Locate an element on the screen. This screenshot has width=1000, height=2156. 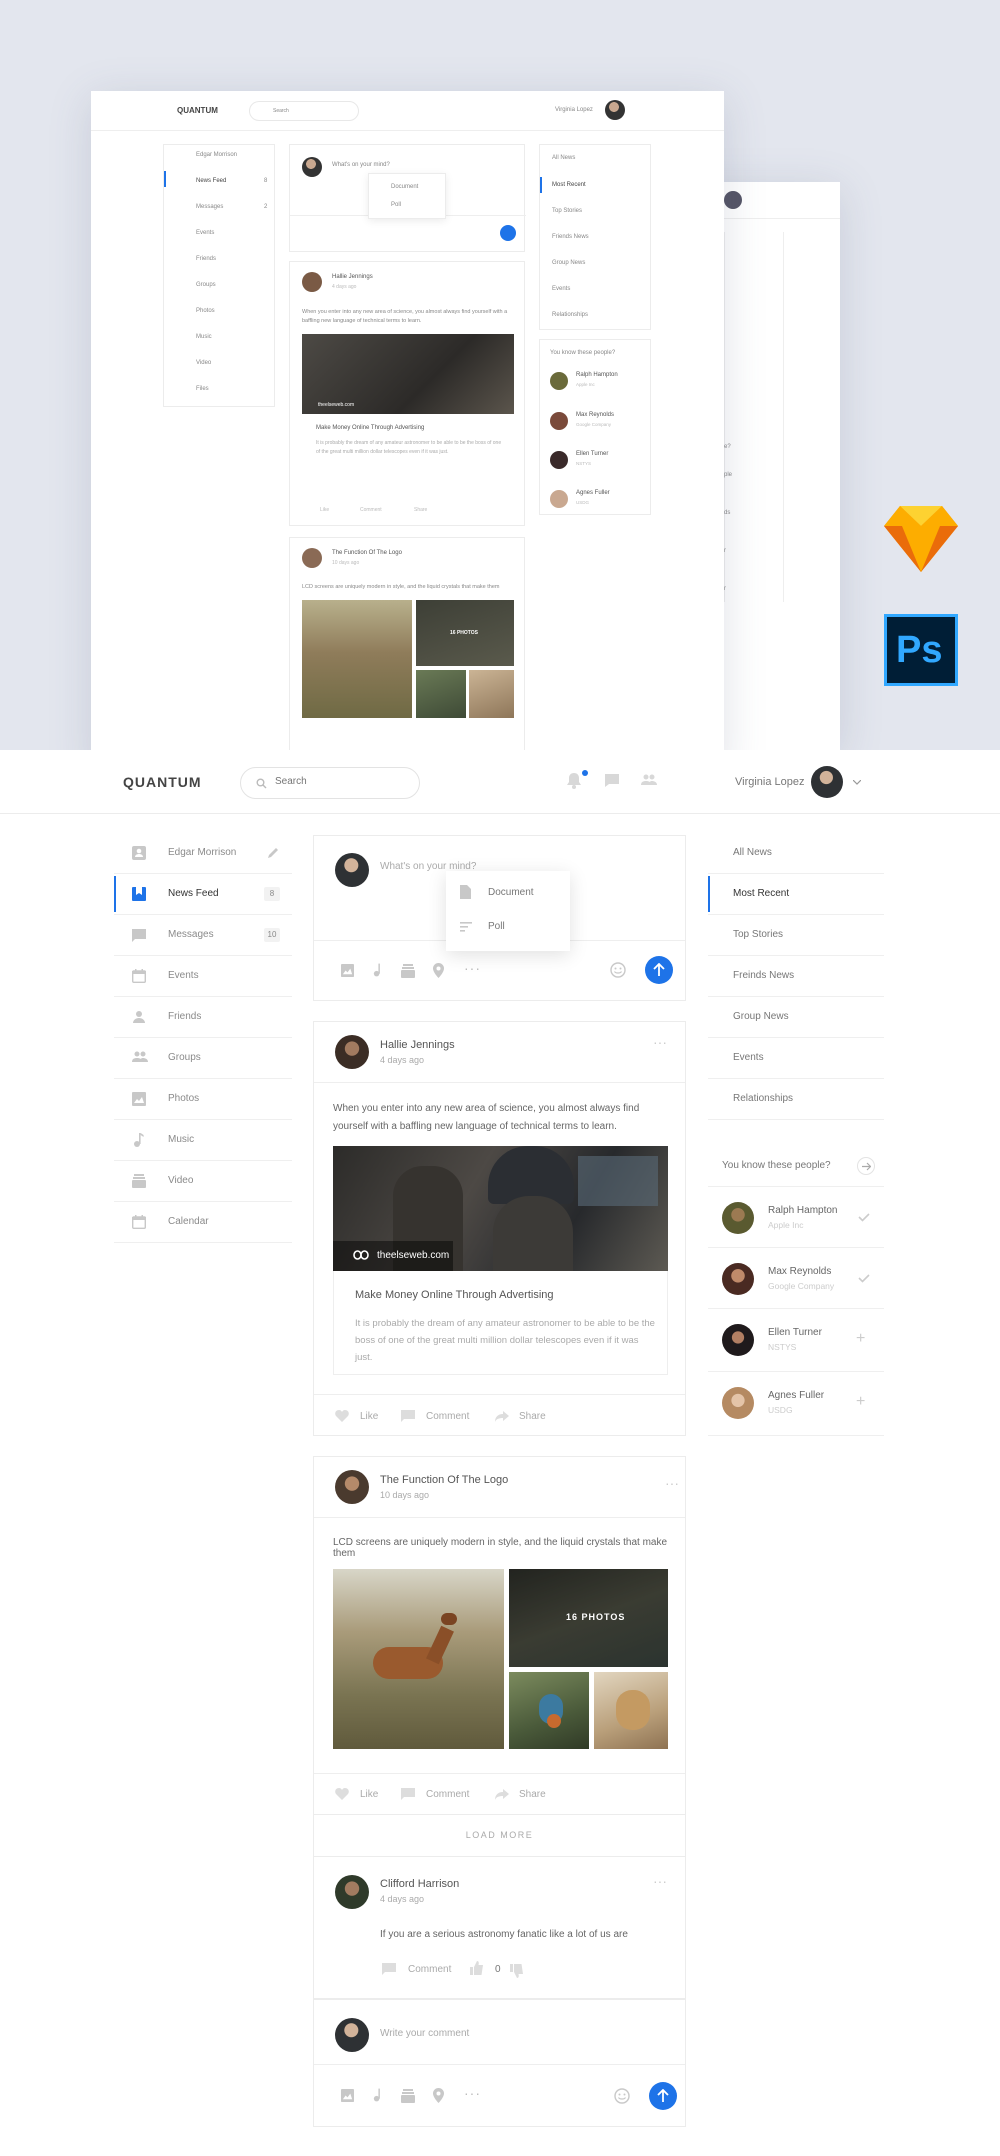
sidebar-item-profile: Edgar Morrison is located at coordinates (203, 853).